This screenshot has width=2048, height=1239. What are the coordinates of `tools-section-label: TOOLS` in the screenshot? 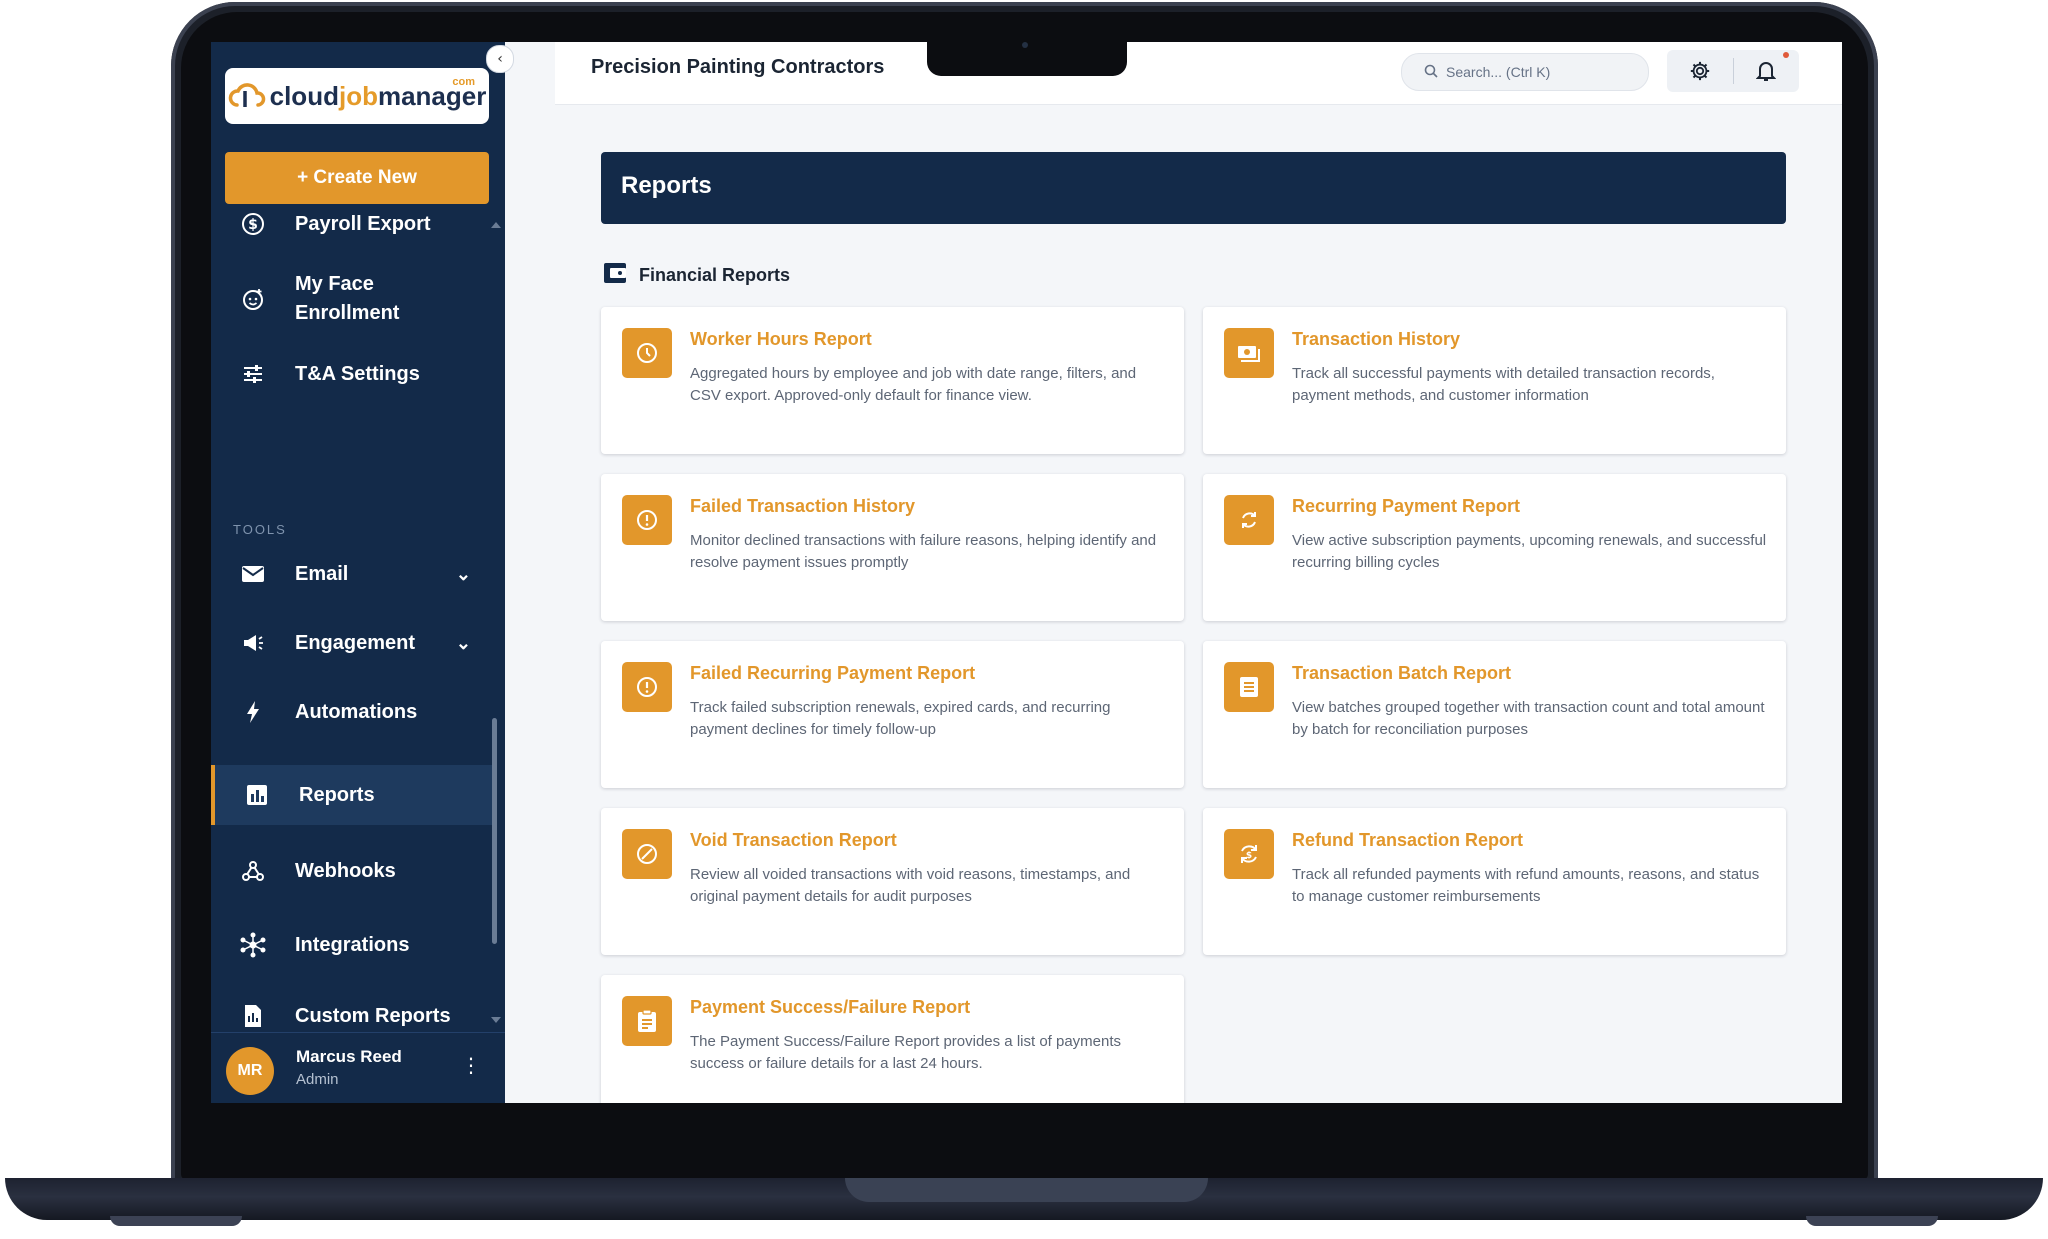 It's located at (260, 529).